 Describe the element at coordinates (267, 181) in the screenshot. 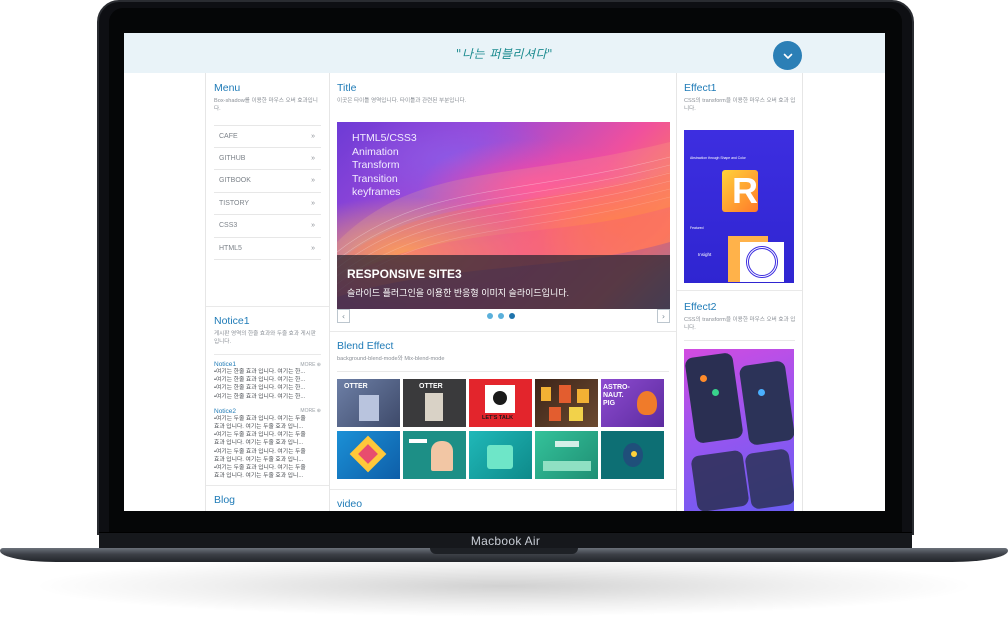

I see `menu-item-gitbook: GITBOOK »` at that location.